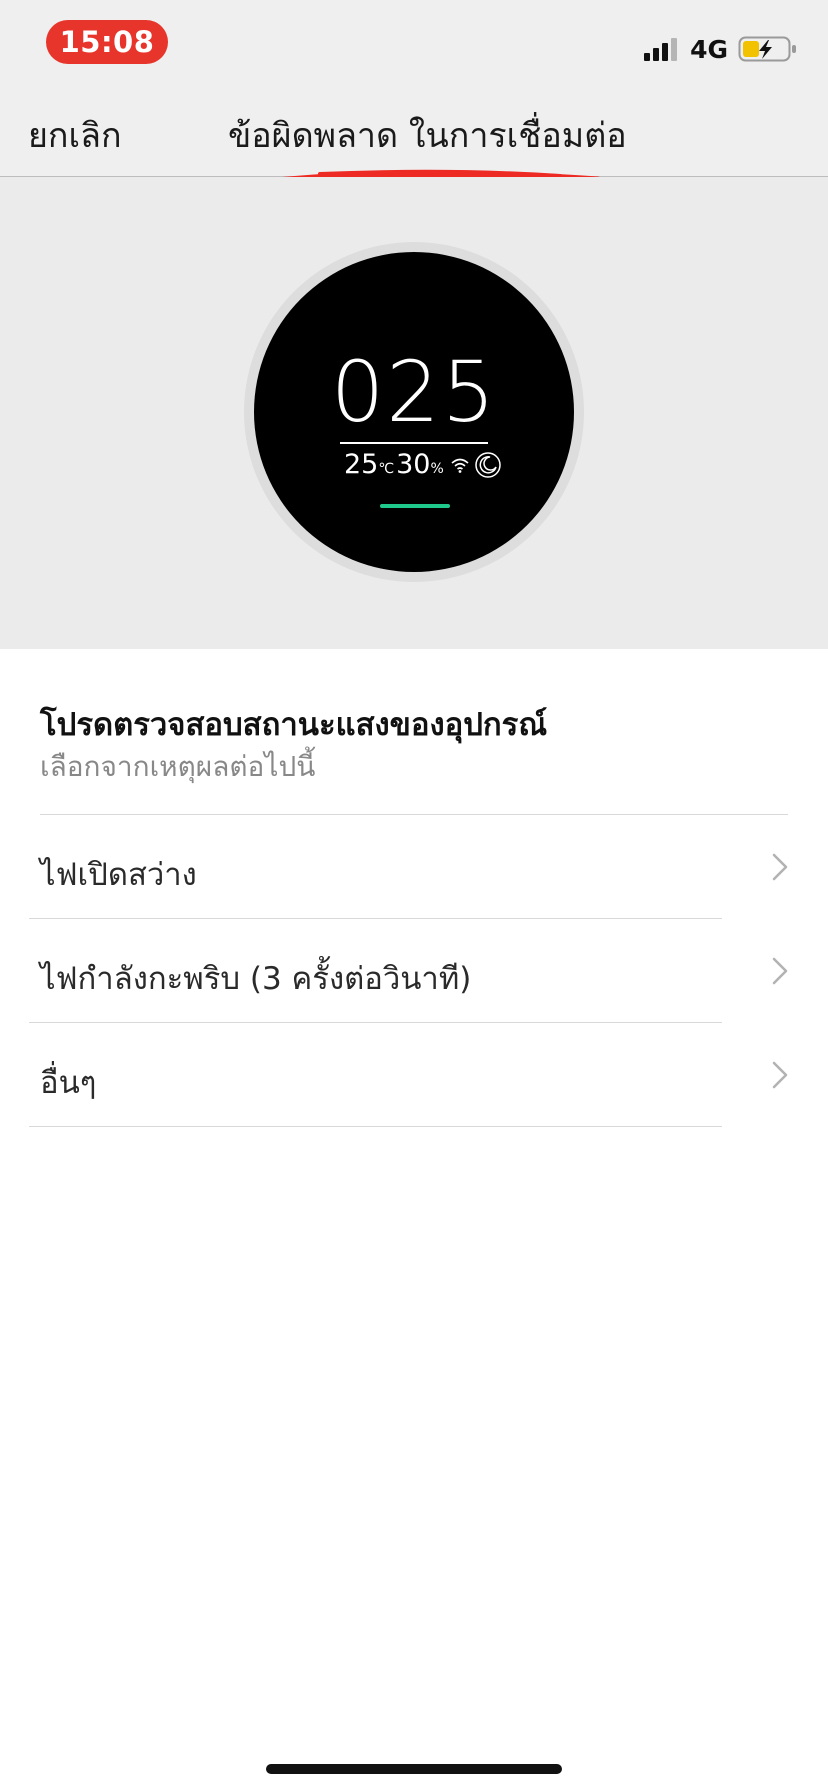 The width and height of the screenshot is (828, 1792). What do you see at coordinates (68, 1083) in the screenshot?
I see `option-label: อื่นๆ` at bounding box center [68, 1083].